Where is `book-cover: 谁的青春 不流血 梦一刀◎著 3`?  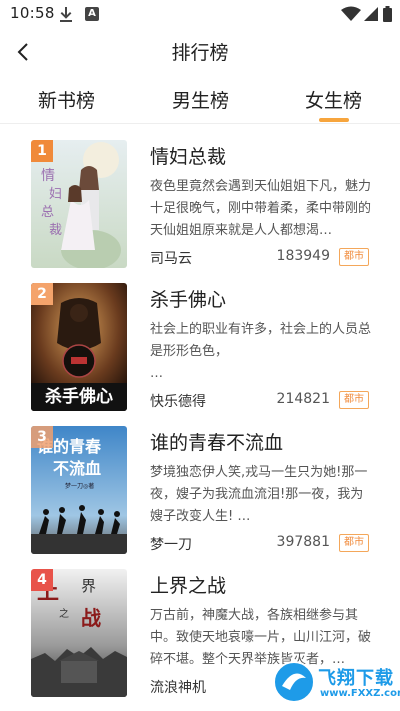
book-cover: 谁的青春 不流血 梦一刀◎著 3 is located at coordinates (79, 490).